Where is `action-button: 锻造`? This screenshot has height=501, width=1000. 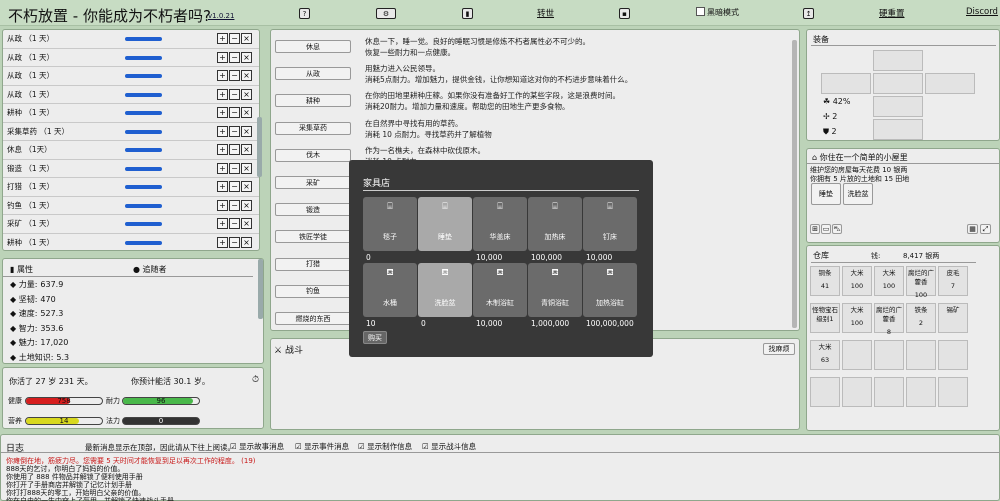 action-button: 锻造 is located at coordinates (313, 210).